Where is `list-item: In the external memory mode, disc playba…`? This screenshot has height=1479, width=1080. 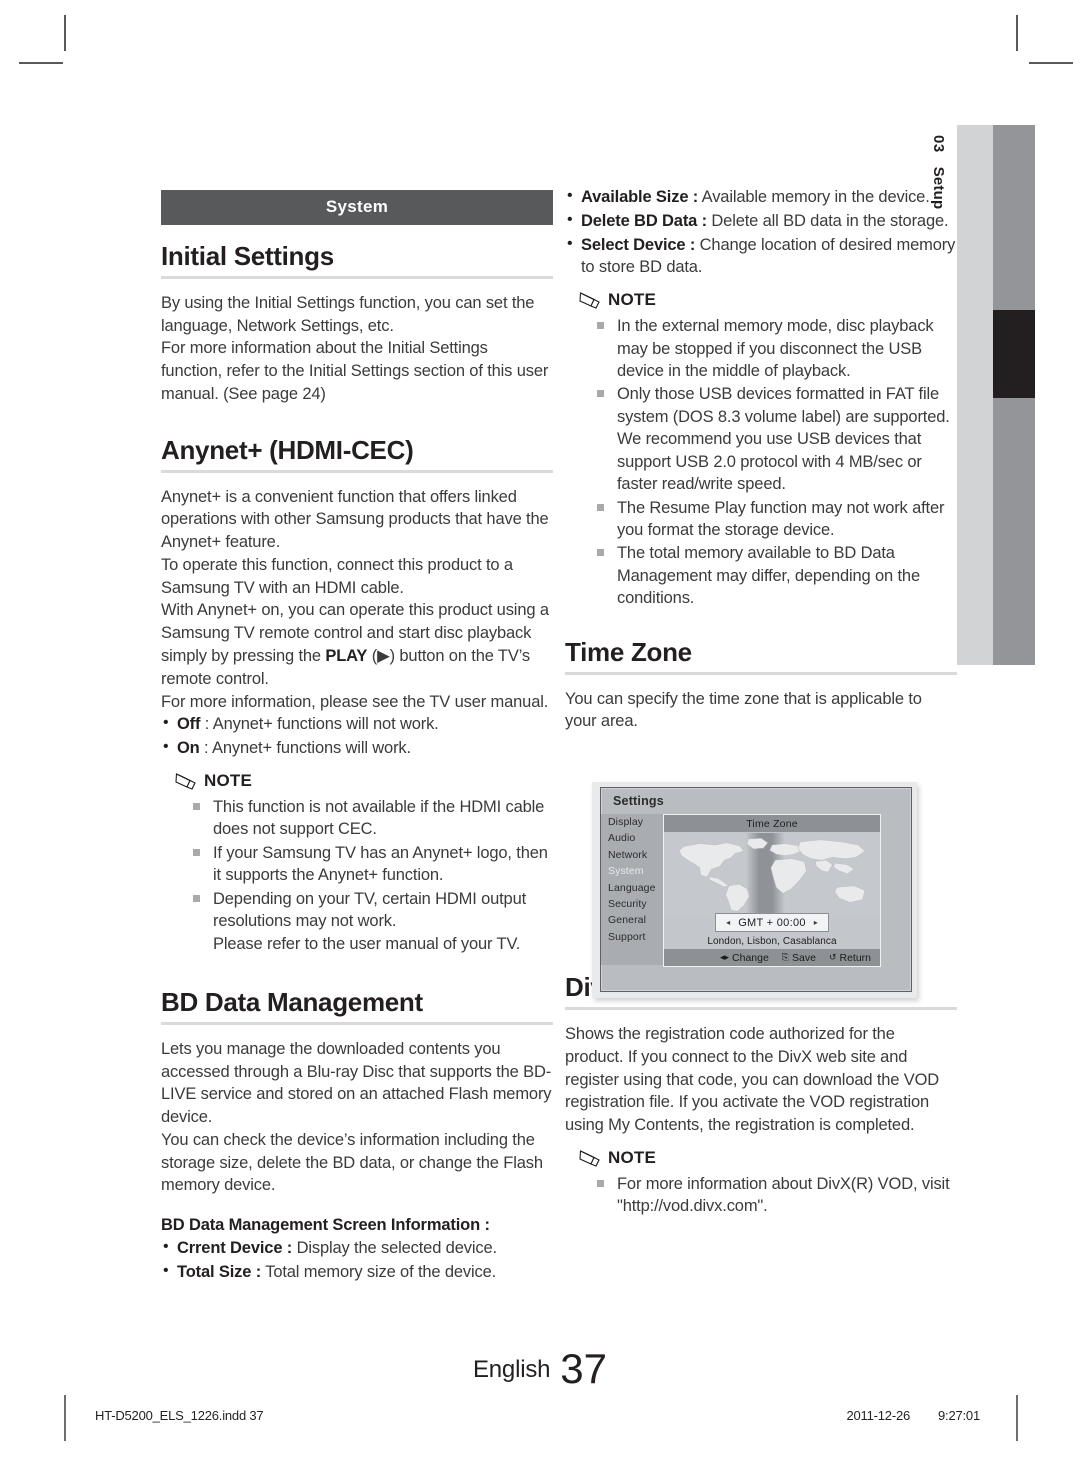 list-item: In the external memory mode, disc playba… is located at coordinates (776, 348).